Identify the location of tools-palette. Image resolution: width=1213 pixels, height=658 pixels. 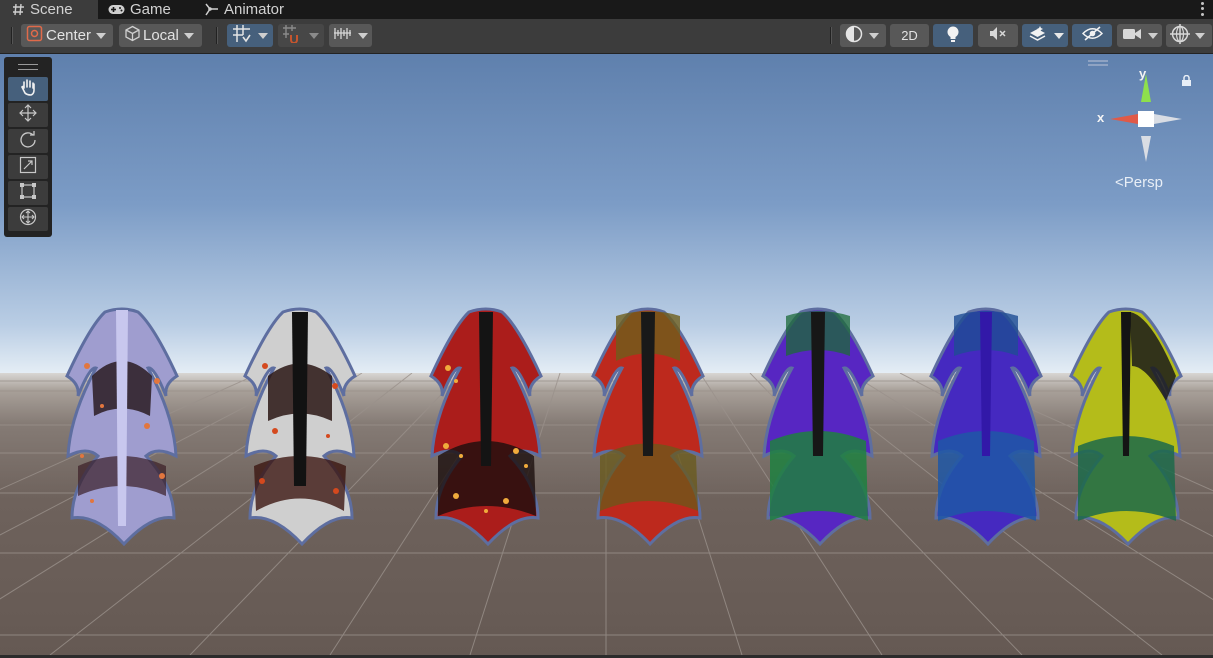
(28, 147).